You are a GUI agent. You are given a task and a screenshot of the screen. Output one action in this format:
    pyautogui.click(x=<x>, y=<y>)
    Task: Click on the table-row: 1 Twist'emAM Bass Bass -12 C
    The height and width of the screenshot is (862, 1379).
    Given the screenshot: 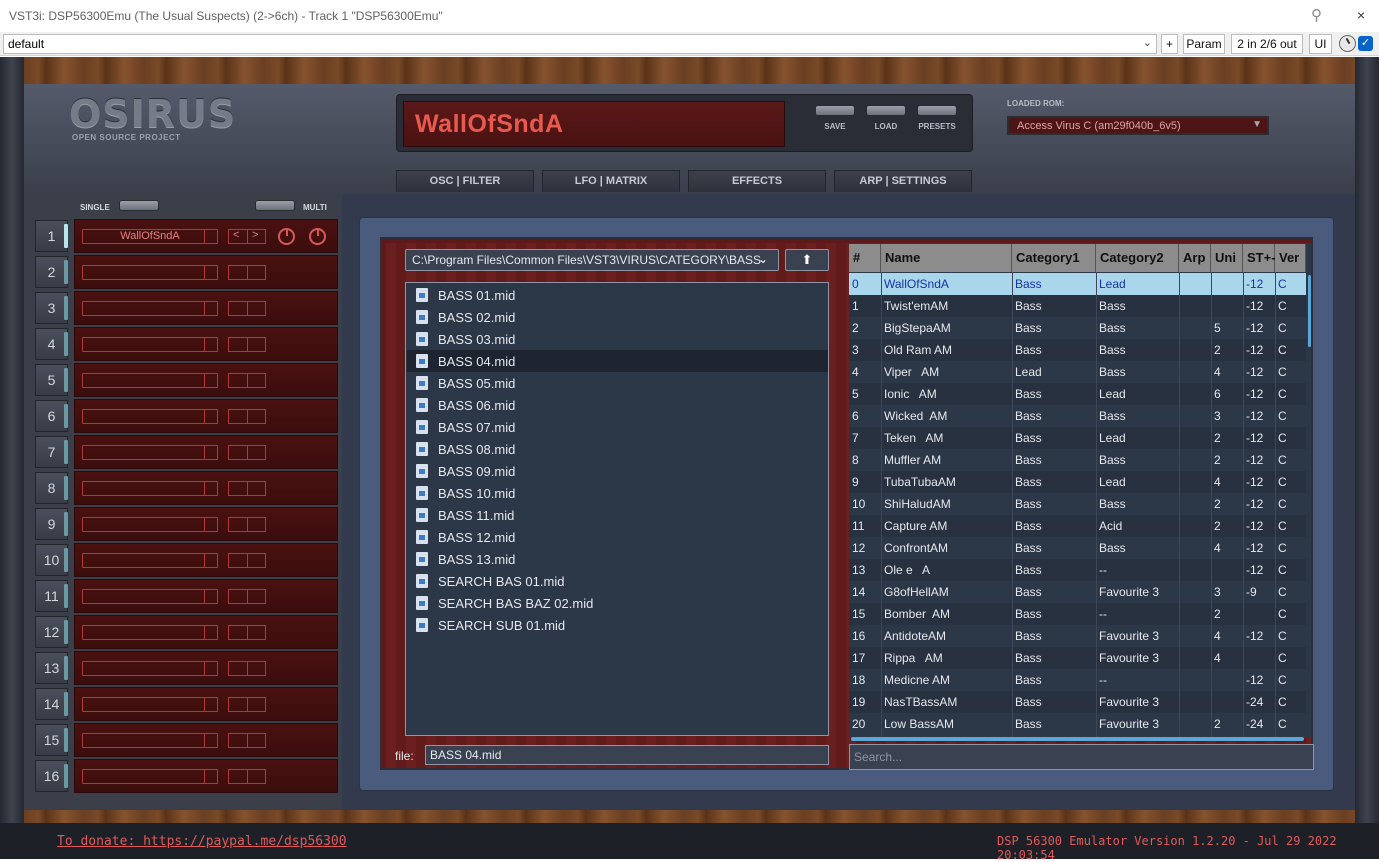 What is the action you would take?
    pyautogui.click(x=1077, y=306)
    